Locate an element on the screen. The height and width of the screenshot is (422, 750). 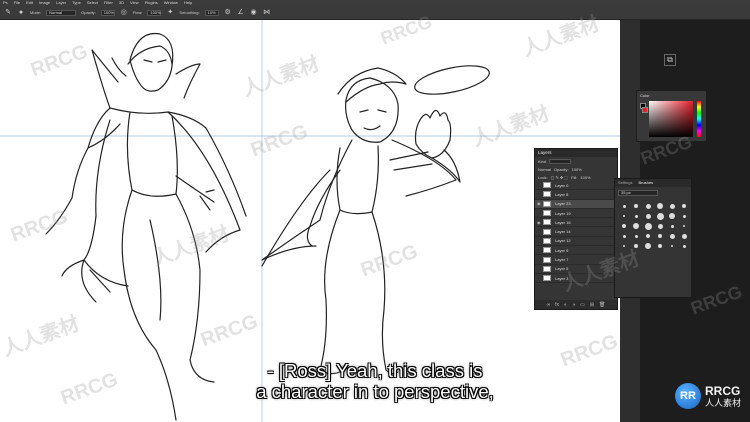
layer-row: Layer 12 is located at coordinates (576, 242).